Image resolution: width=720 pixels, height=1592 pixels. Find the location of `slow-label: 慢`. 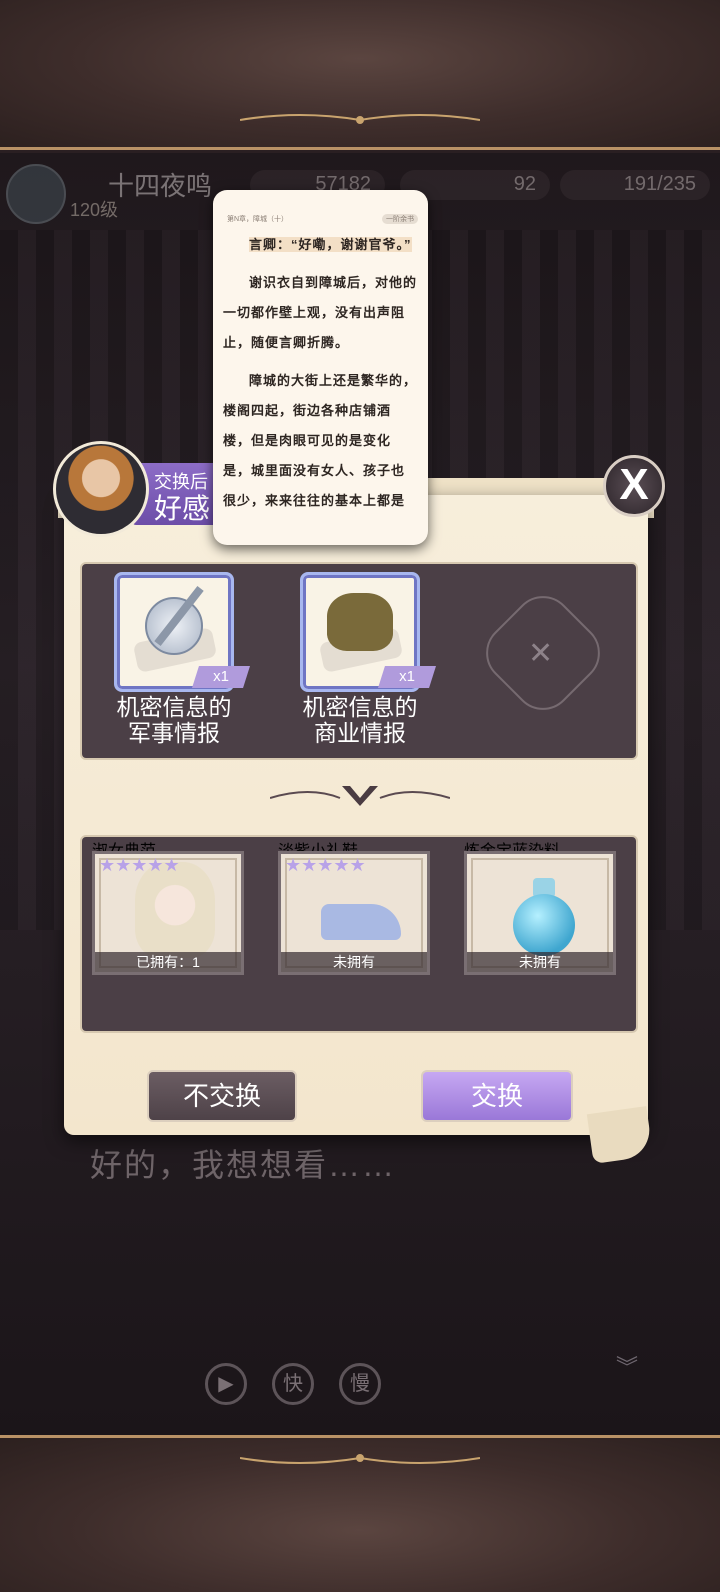

slow-label: 慢 is located at coordinates (360, 1384).